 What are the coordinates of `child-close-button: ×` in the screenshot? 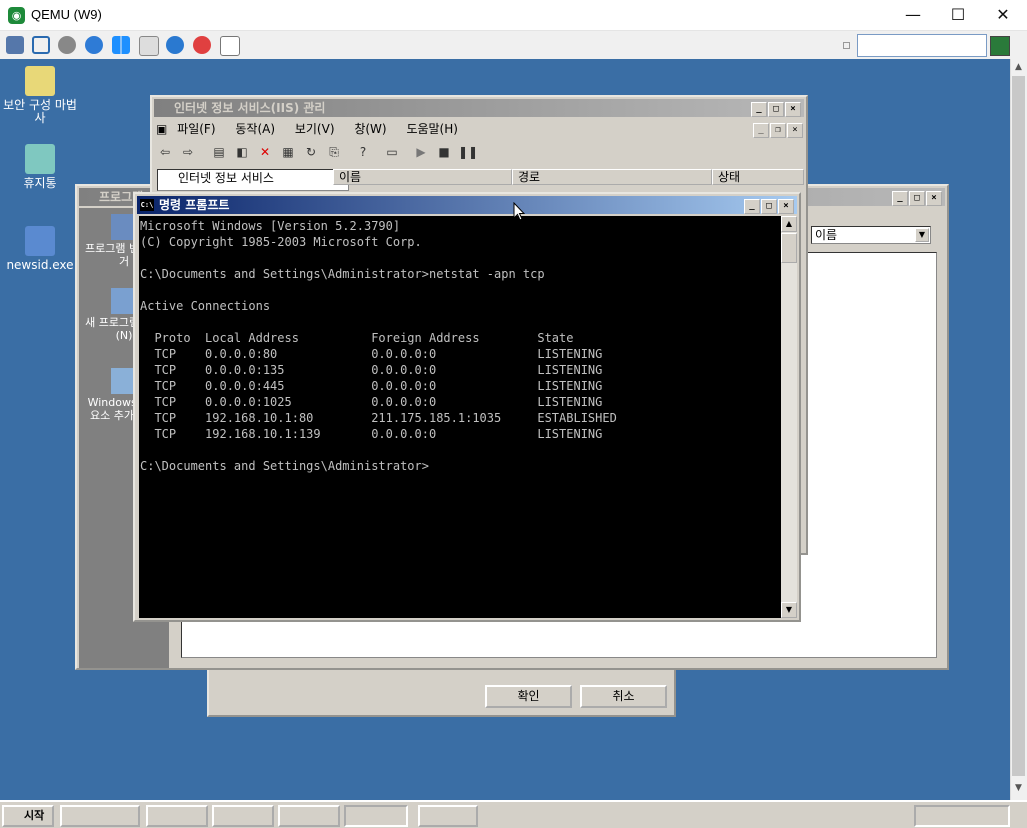 It's located at (795, 130).